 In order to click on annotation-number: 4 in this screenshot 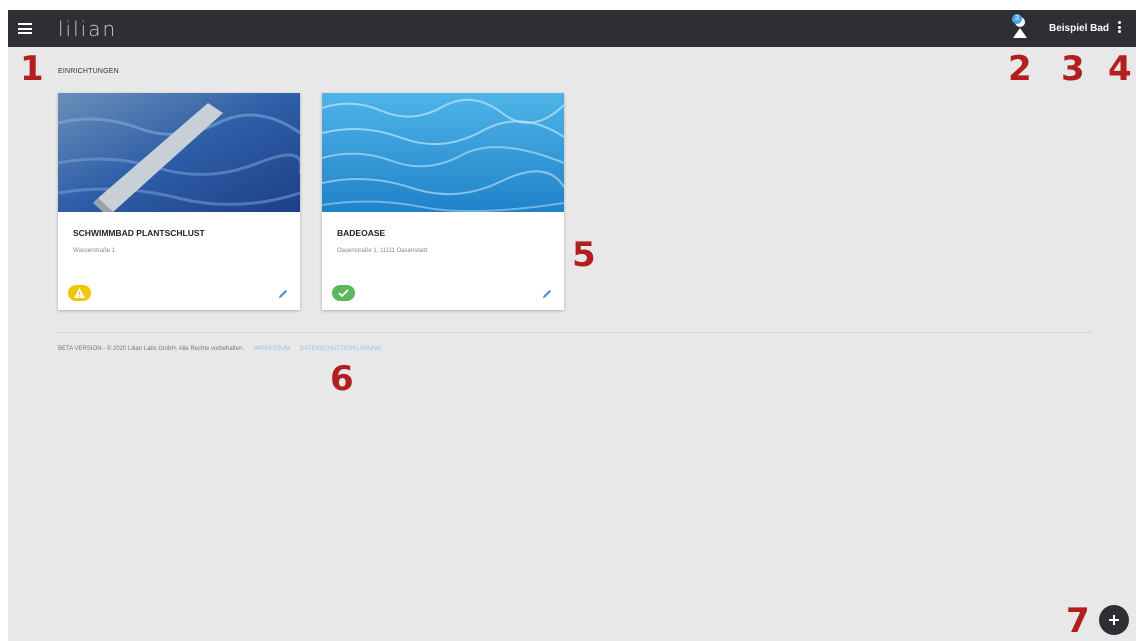, I will do `click(1120, 69)`.